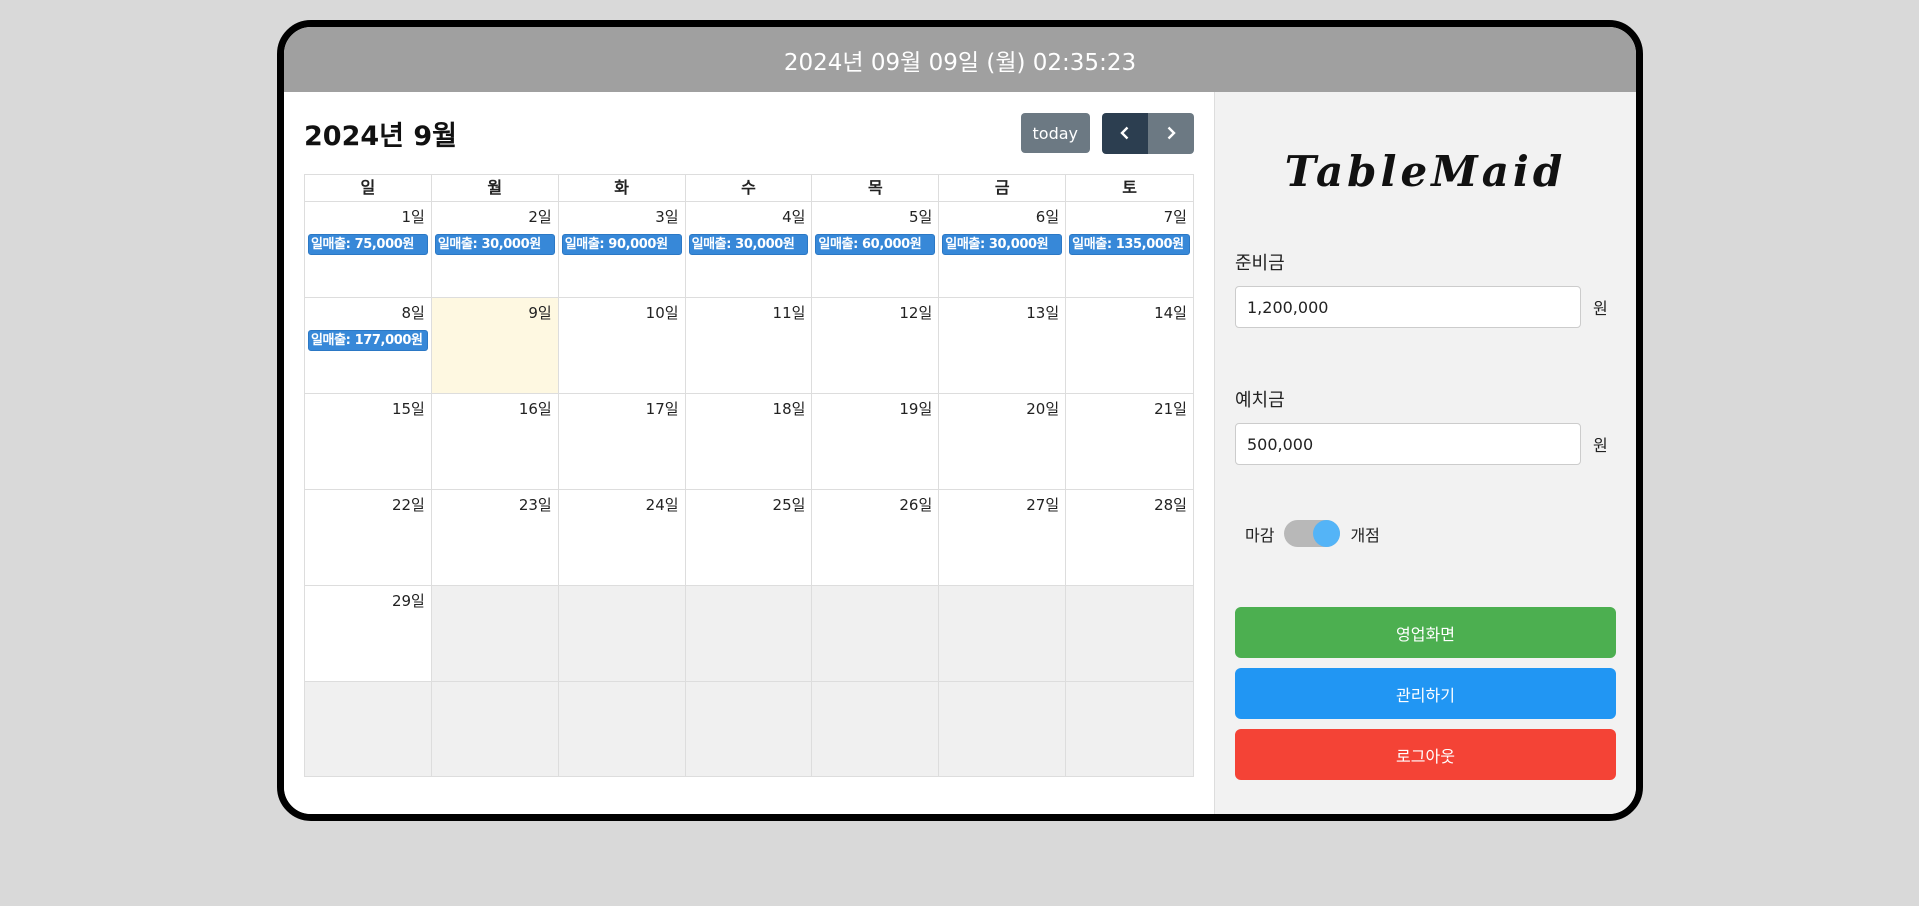 This screenshot has height=906, width=1919. Describe the element at coordinates (916, 505) in the screenshot. I see `day-number: 26일` at that location.